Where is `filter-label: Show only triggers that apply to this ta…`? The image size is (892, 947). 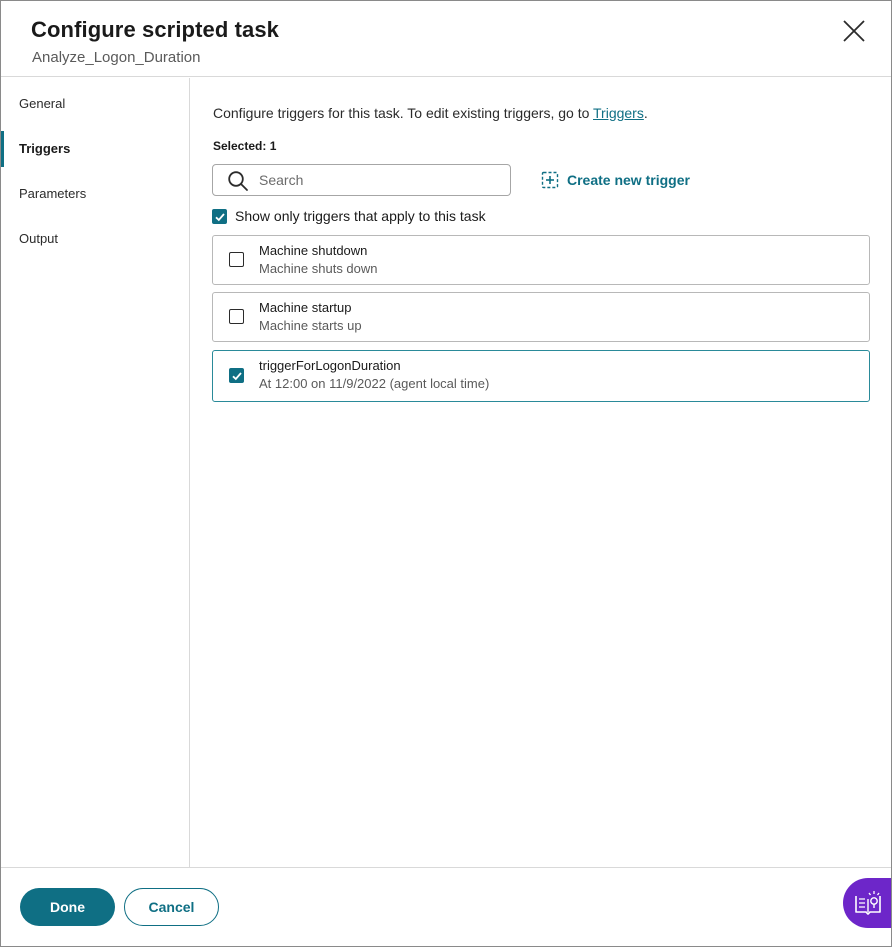 filter-label: Show only triggers that apply to this ta… is located at coordinates (360, 216).